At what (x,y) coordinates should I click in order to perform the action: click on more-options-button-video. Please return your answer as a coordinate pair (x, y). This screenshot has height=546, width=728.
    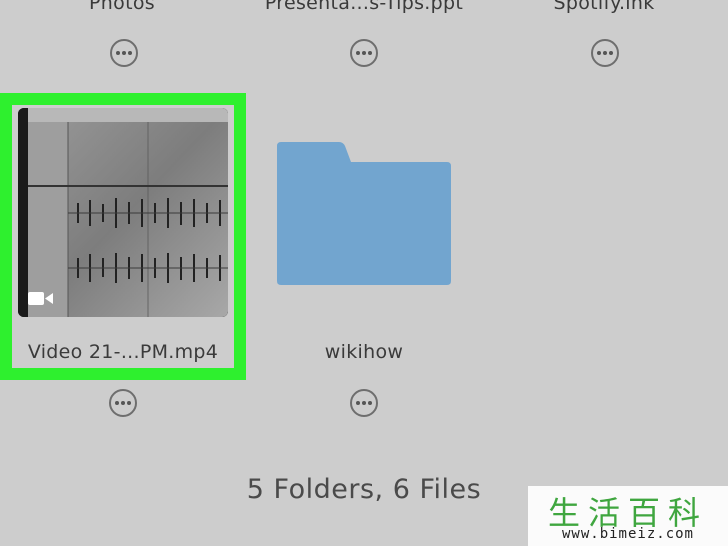
    Looking at the image, I should click on (123, 403).